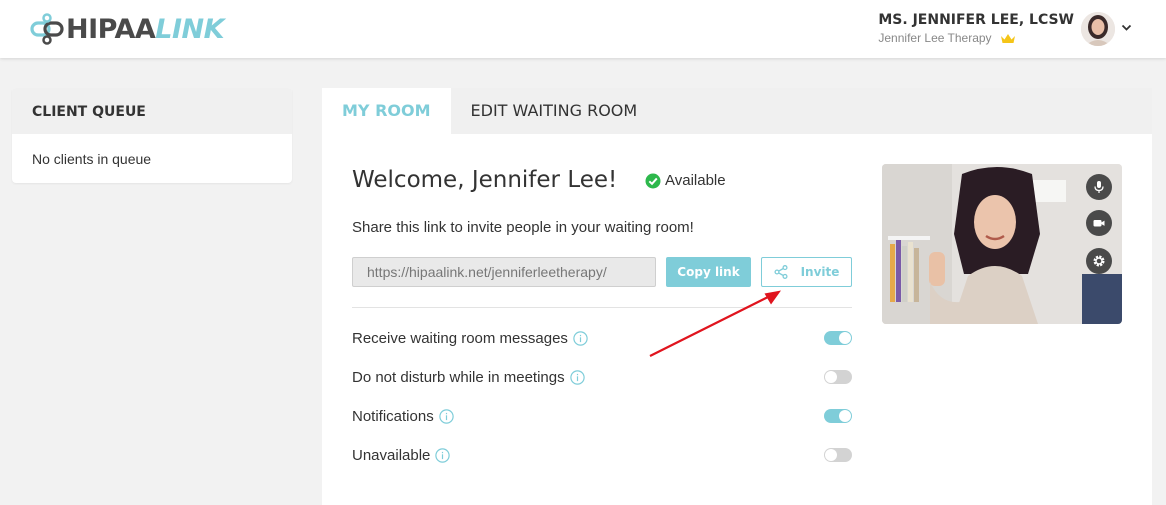 Image resolution: width=1166 pixels, height=505 pixels. Describe the element at coordinates (602, 377) in the screenshot. I see `setting-row-do-not-disturb: Do not disturb while in meetings` at that location.